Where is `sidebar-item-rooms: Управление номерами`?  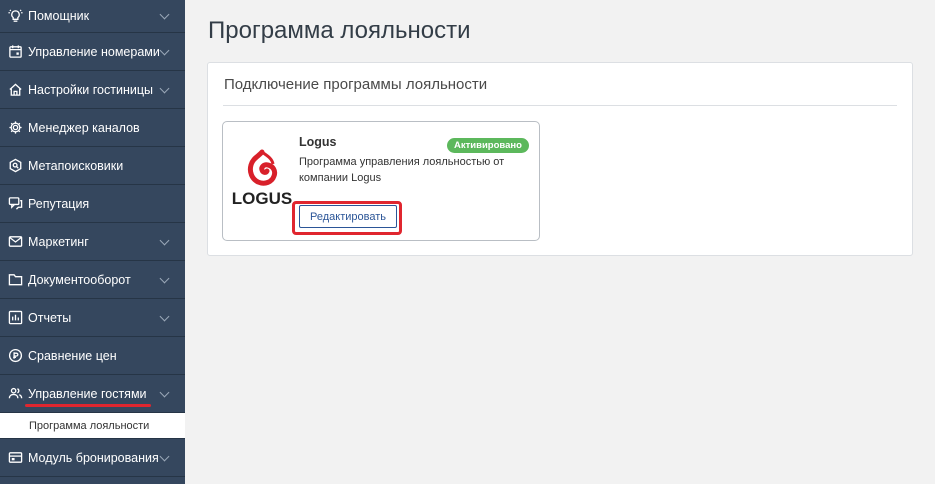
sidebar-item-rooms: Управление номерами is located at coordinates (92, 52).